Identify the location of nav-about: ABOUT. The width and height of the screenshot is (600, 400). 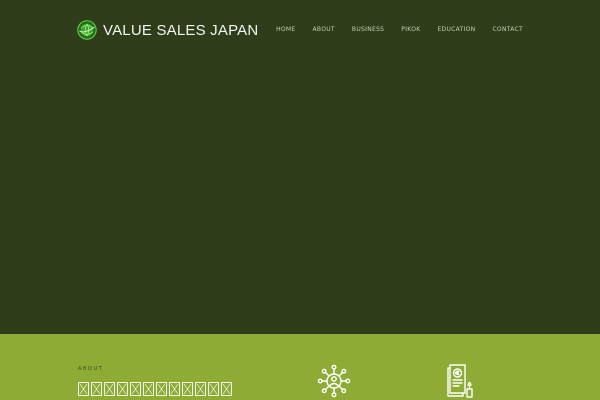
(324, 30).